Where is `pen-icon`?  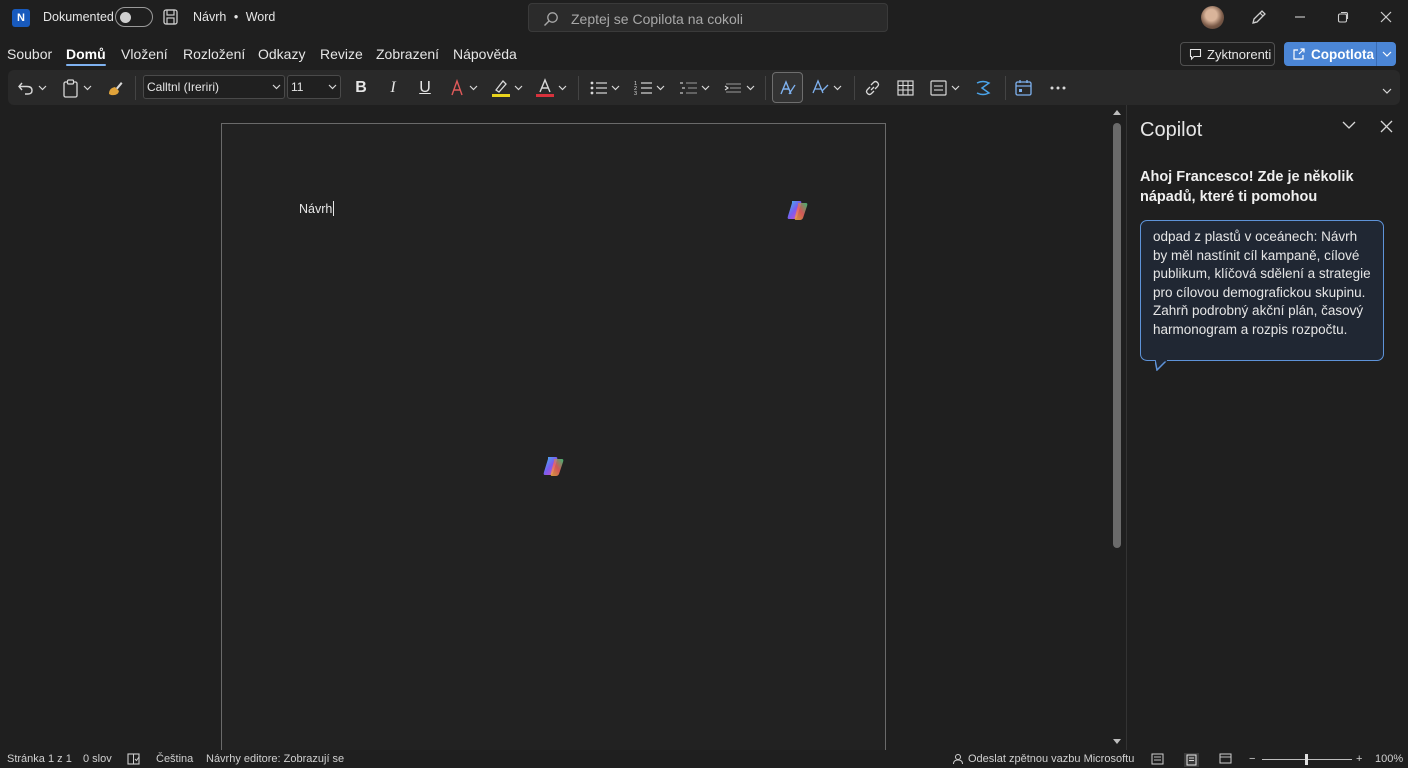
pen-icon is located at coordinates (1258, 17).